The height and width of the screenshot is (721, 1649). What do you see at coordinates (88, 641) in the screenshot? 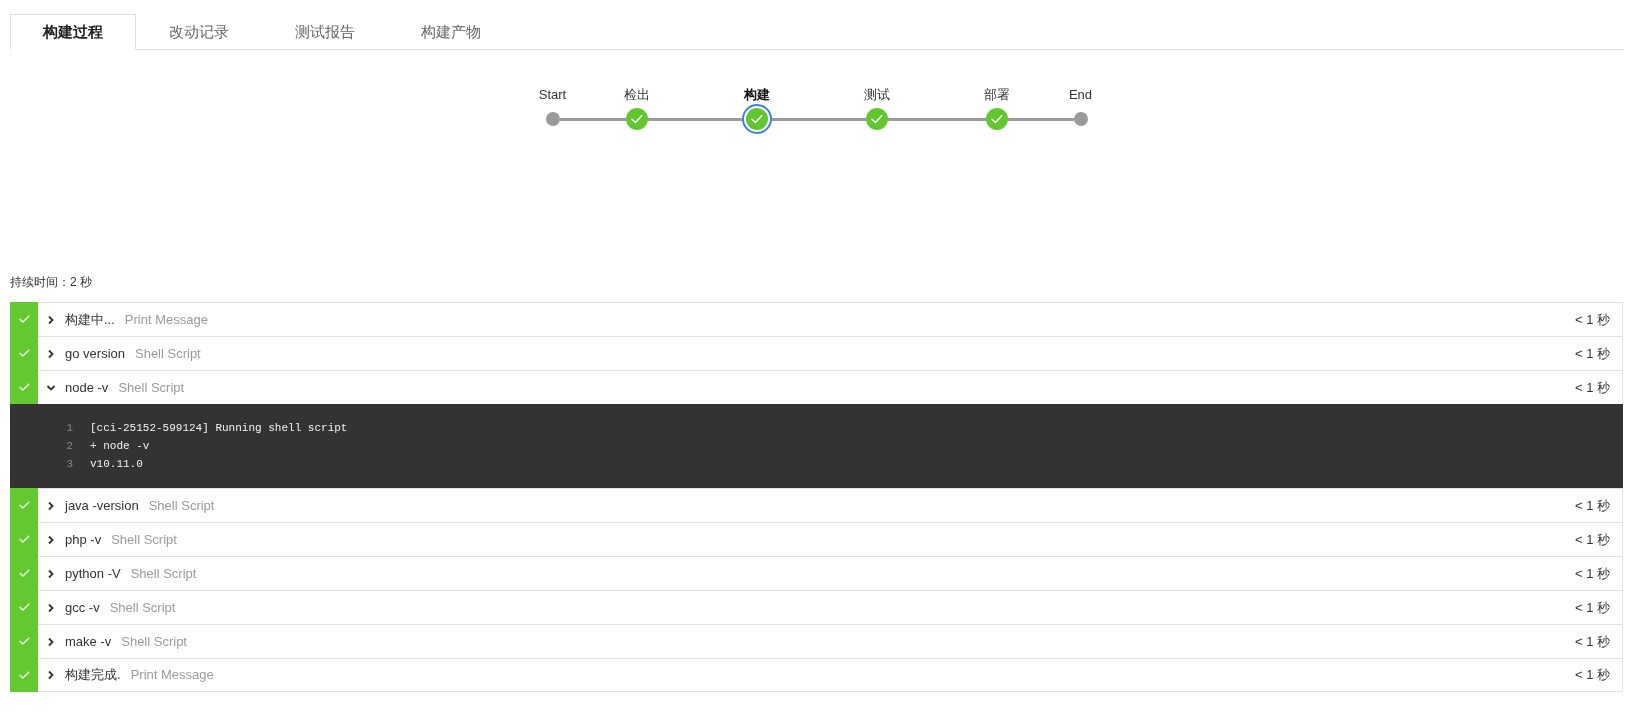
I see `step-name: make -v` at bounding box center [88, 641].